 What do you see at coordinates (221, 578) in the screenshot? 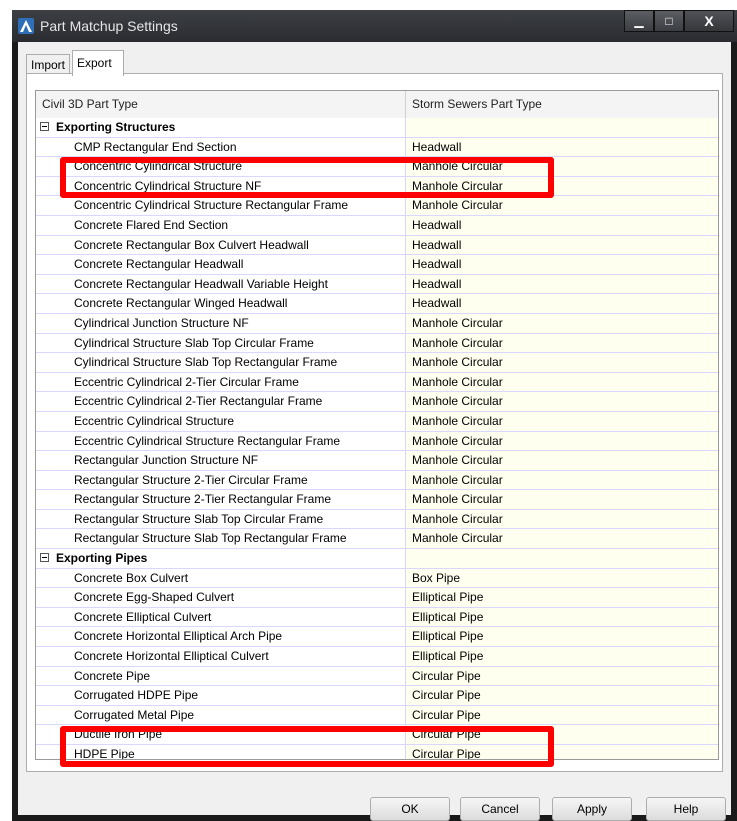
I see `civil3d-part-type-cell: Concrete Box Culvert` at bounding box center [221, 578].